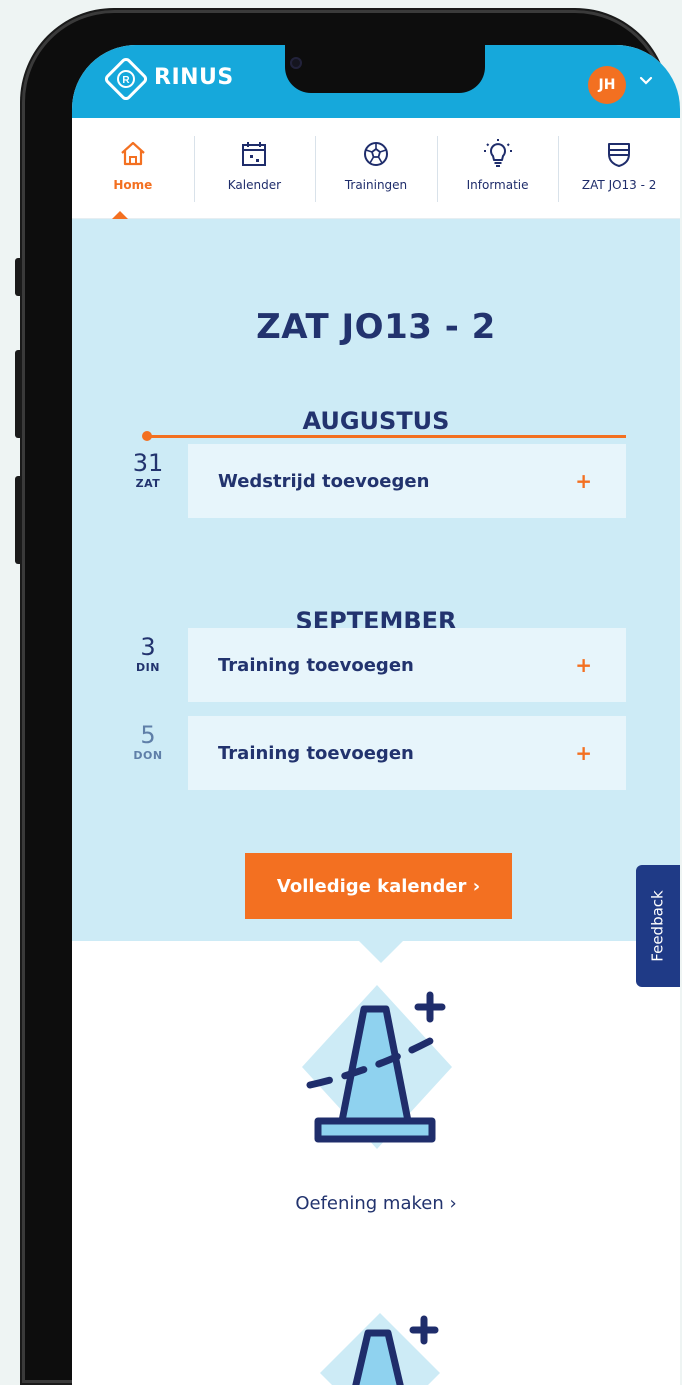 The height and width of the screenshot is (1385, 682). Describe the element at coordinates (497, 168) in the screenshot. I see `tab-informatie: Informatie` at that location.